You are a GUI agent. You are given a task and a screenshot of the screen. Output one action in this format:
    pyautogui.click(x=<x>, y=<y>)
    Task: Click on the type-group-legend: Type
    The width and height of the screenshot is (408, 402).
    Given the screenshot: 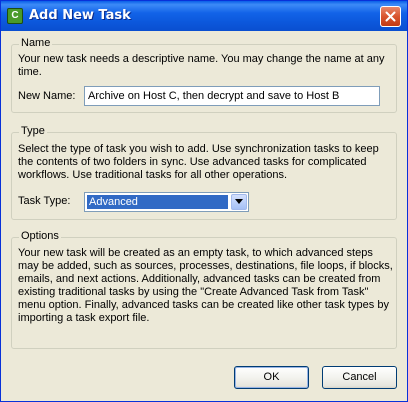 What is the action you would take?
    pyautogui.click(x=33, y=131)
    